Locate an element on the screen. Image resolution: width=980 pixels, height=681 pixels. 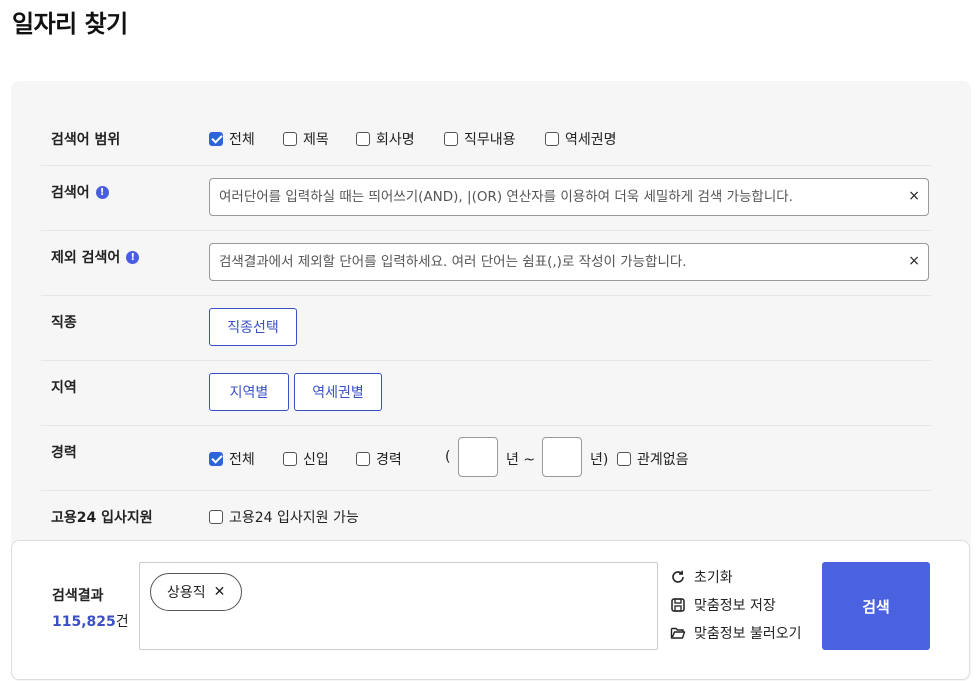
career-option-all: 전체 is located at coordinates (232, 459).